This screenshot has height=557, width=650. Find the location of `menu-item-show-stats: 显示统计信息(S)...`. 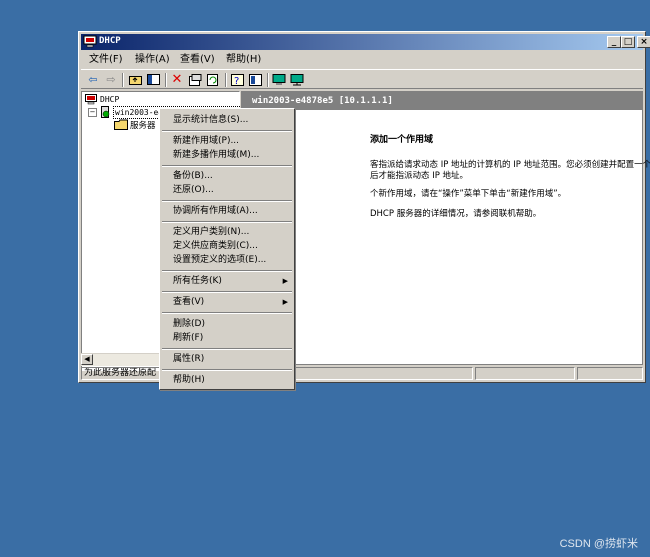

menu-item-show-stats: 显示统计信息(S)... is located at coordinates (227, 120).